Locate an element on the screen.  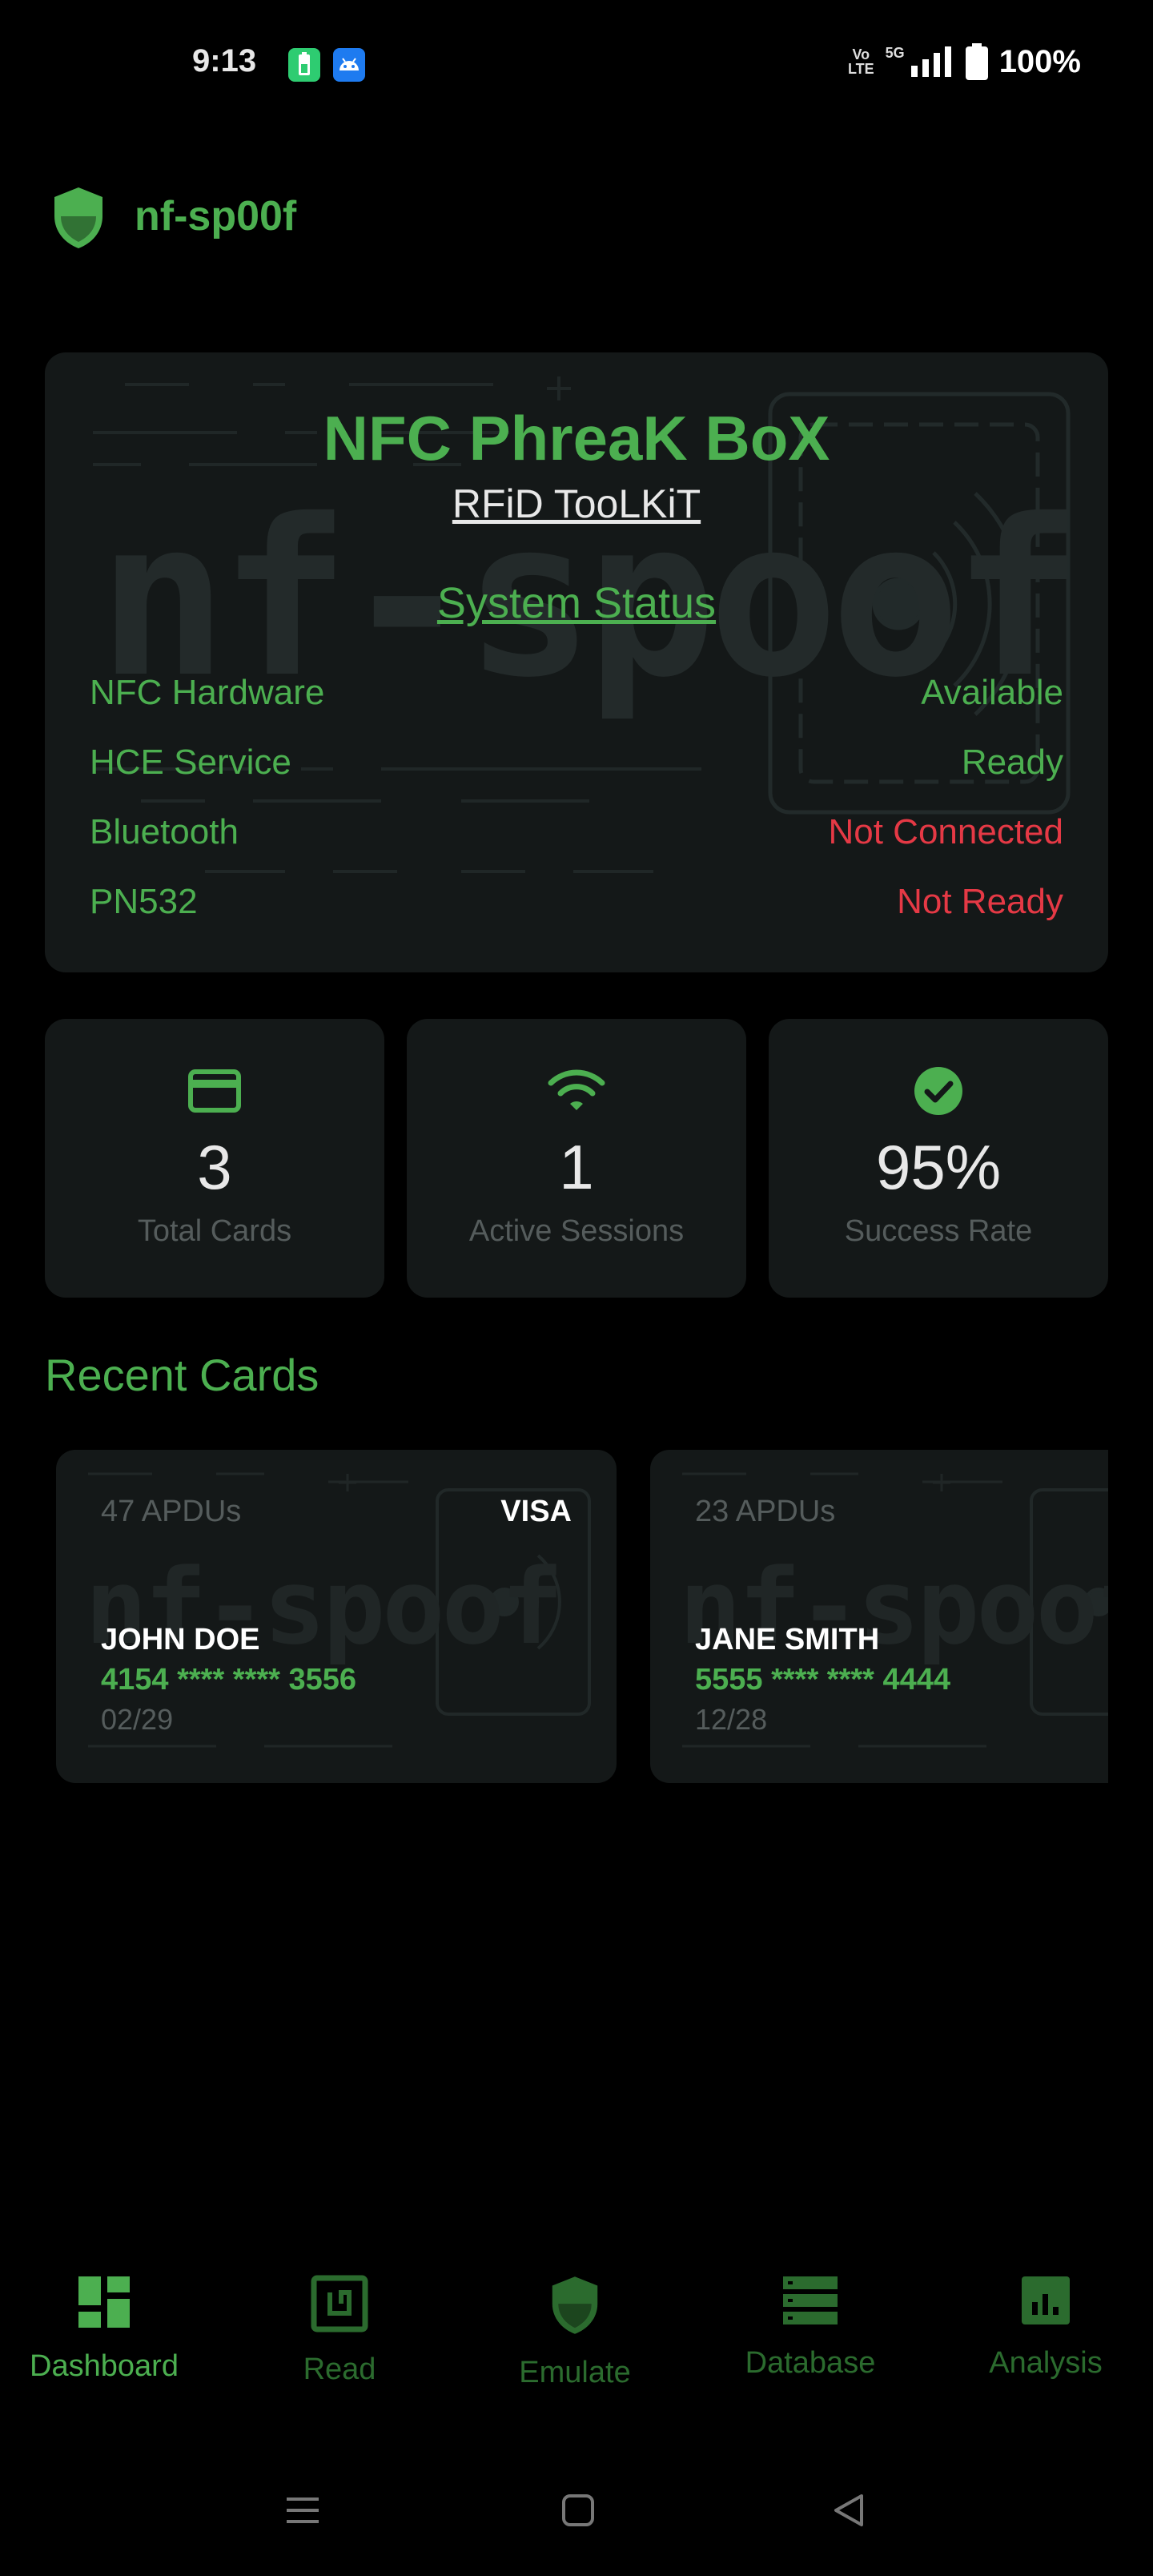
hero-title: NFC PhreaK BoX is located at coordinates (576, 438).